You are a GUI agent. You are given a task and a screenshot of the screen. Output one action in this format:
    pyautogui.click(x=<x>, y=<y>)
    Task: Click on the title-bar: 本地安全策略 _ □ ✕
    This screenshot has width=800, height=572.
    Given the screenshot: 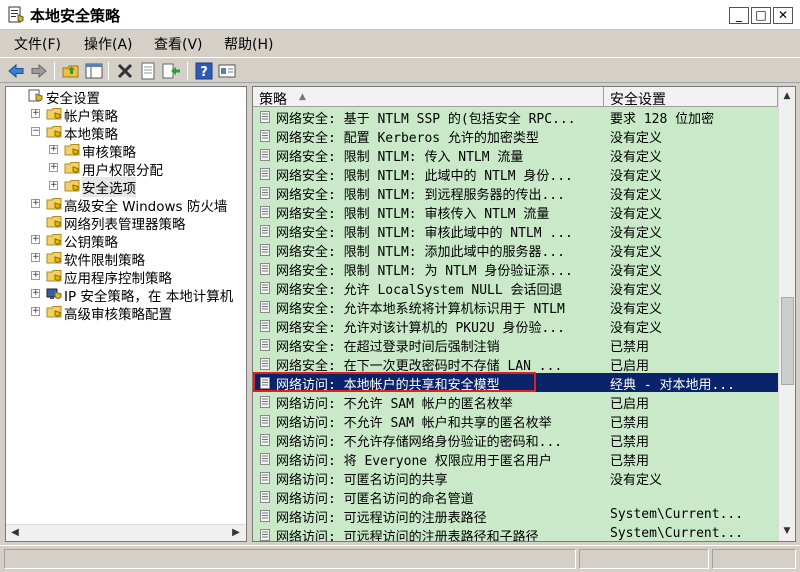 What is the action you would take?
    pyautogui.click(x=400, y=15)
    